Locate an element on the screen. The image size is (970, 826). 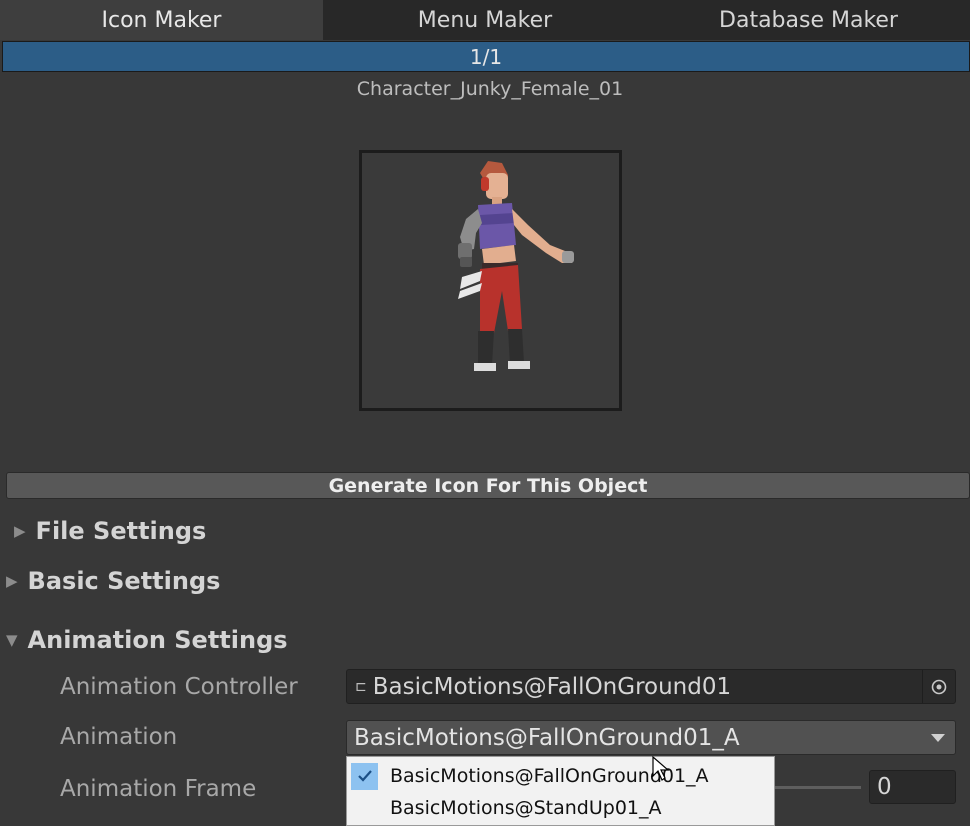
tab-menu-maker: Menu Maker is located at coordinates (485, 20).